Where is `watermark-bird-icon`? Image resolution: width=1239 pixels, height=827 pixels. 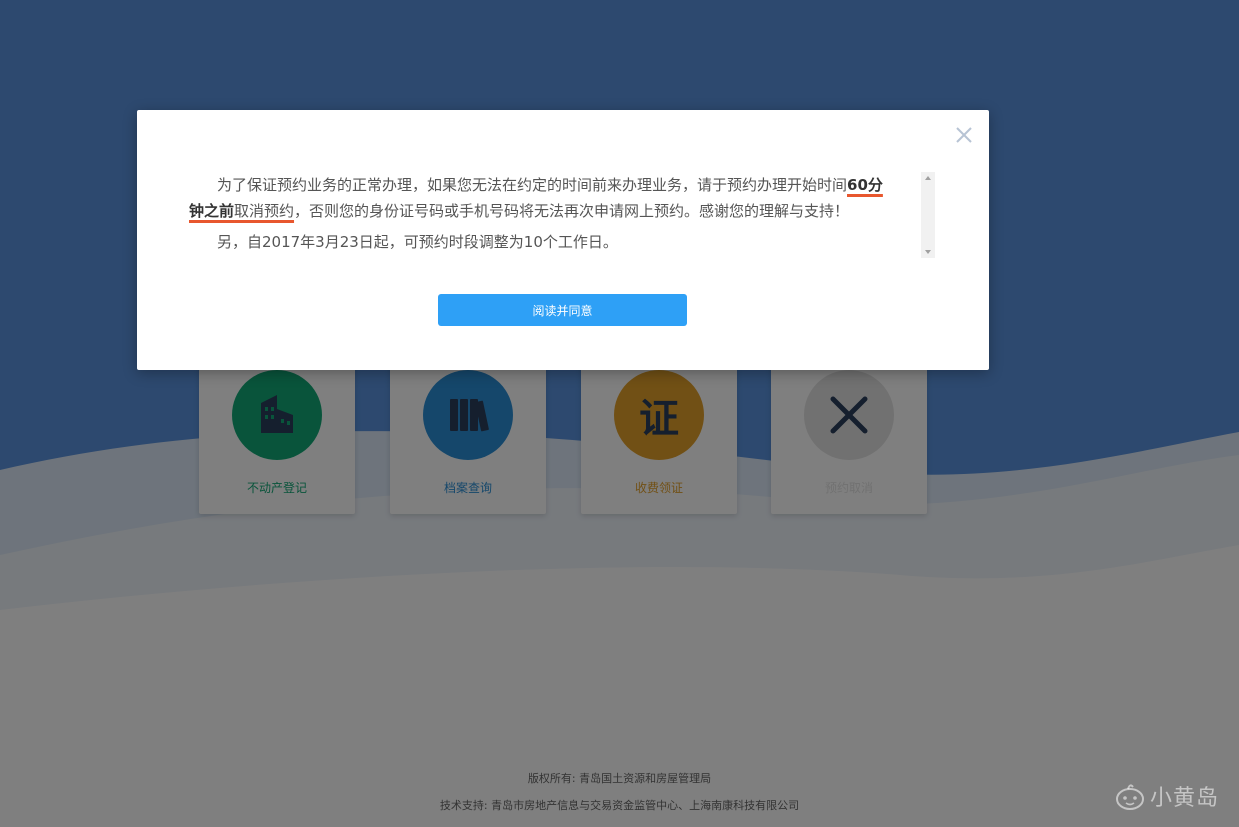 watermark-bird-icon is located at coordinates (1130, 797).